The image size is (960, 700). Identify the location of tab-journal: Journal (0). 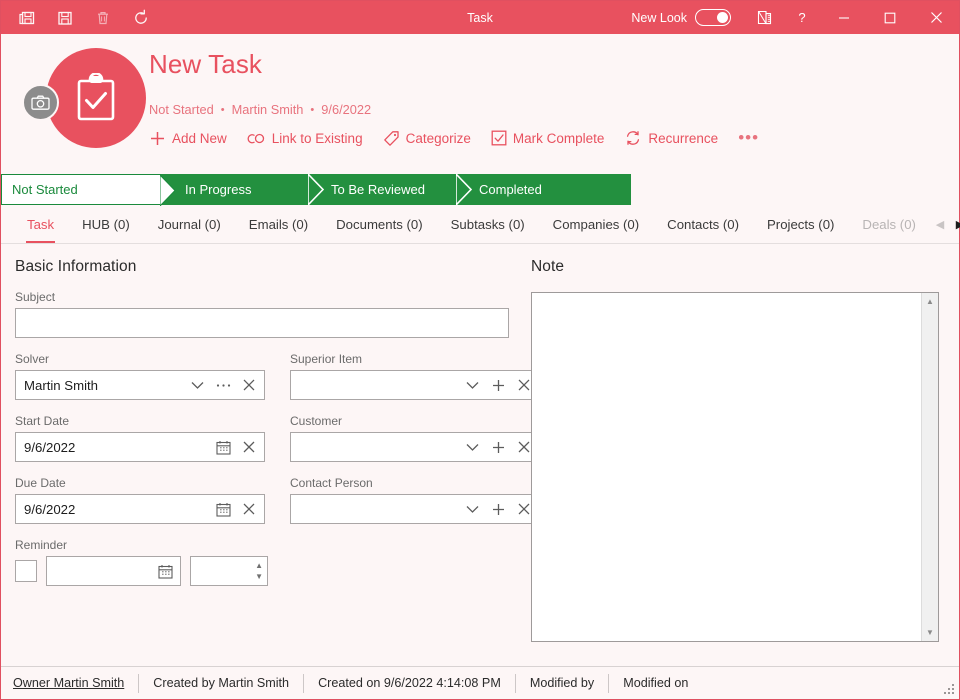
(189, 224).